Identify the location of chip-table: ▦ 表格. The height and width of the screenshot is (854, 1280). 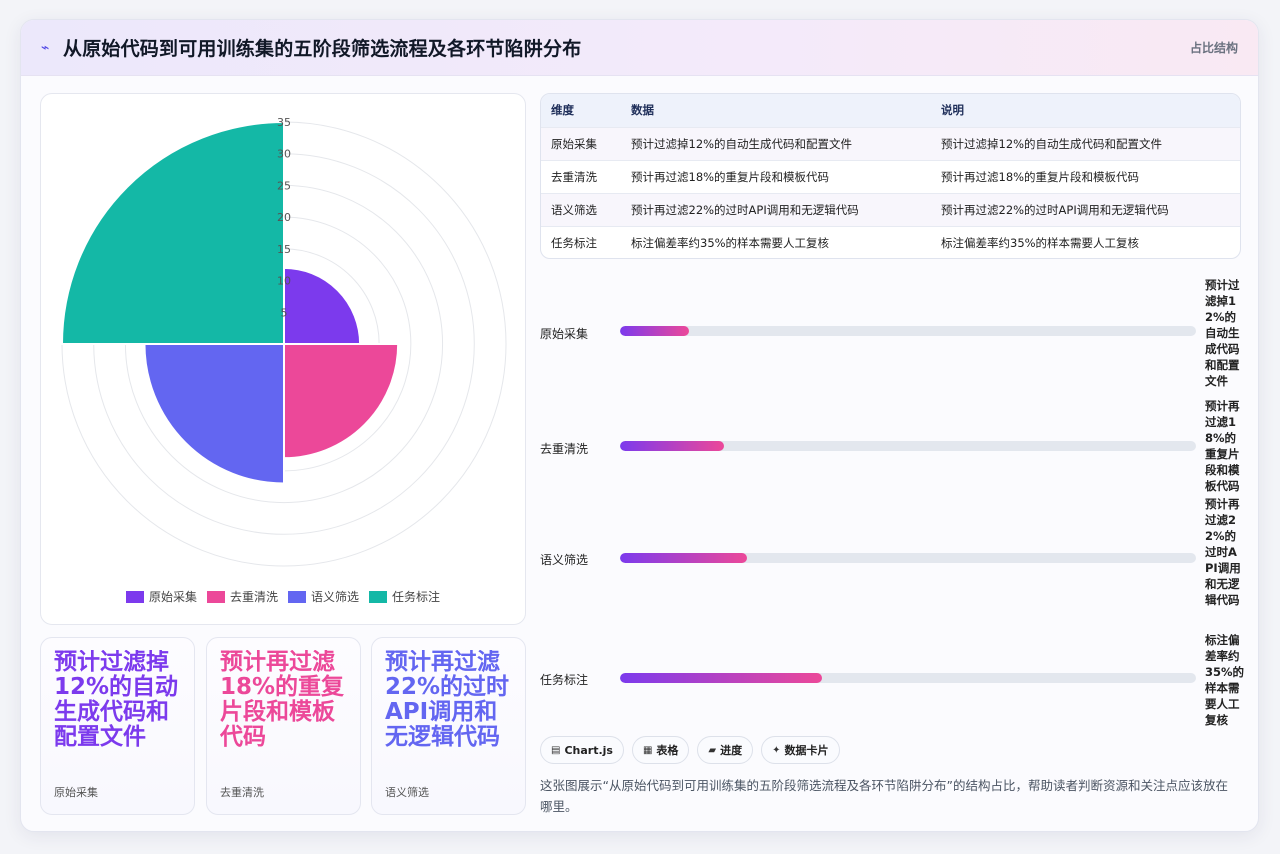
(660, 750).